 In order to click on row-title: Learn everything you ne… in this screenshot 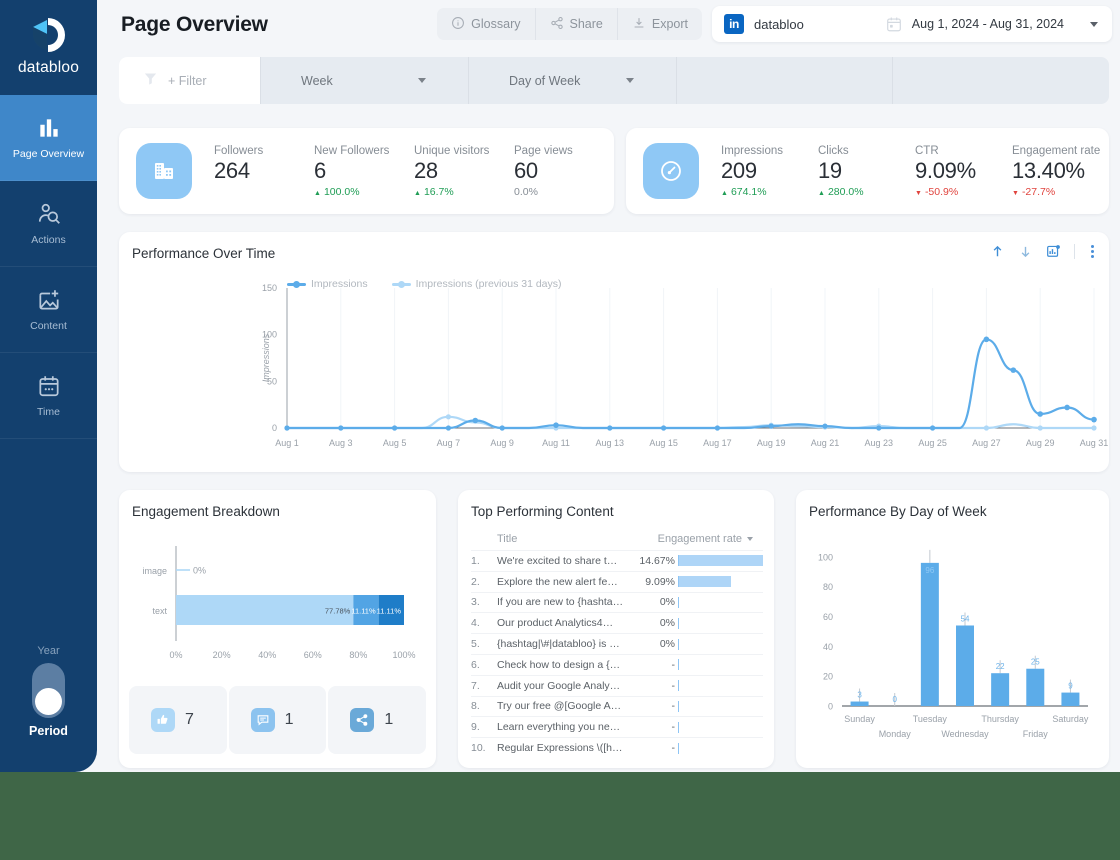, I will do `click(562, 727)`.